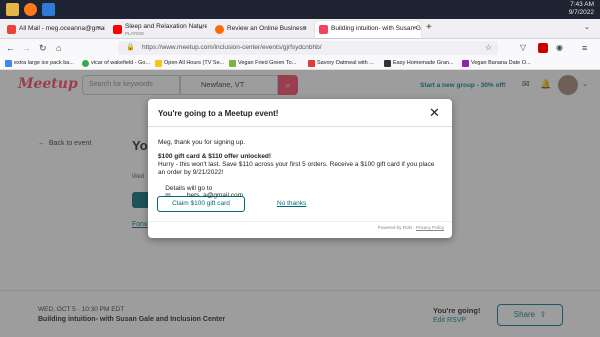 The height and width of the screenshot is (337, 600). I want to click on review-site-icon, so click(219, 29).